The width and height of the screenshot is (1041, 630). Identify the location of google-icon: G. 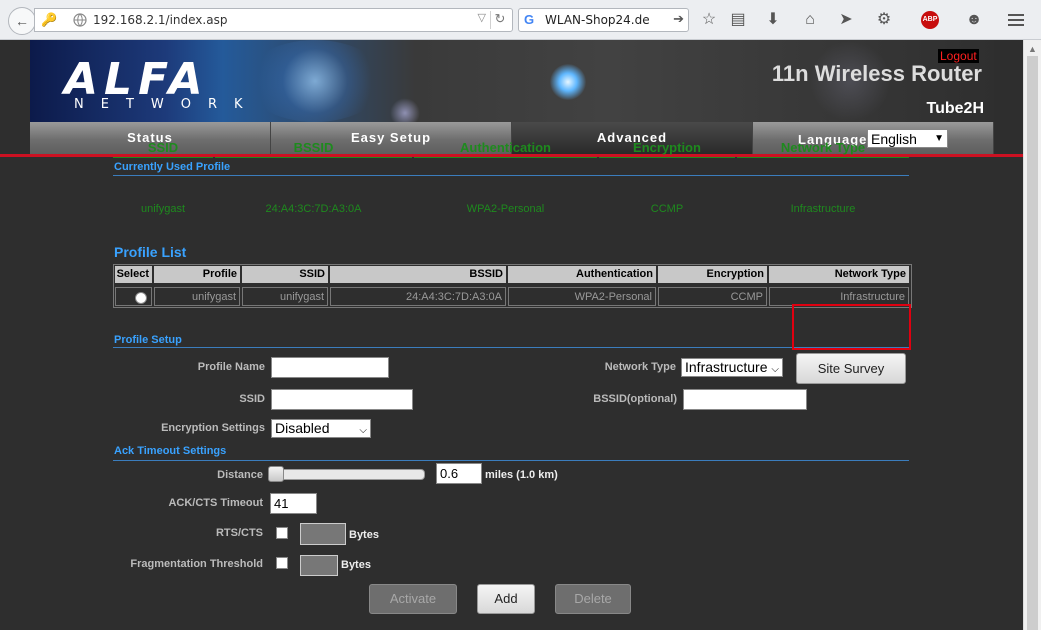
(529, 19).